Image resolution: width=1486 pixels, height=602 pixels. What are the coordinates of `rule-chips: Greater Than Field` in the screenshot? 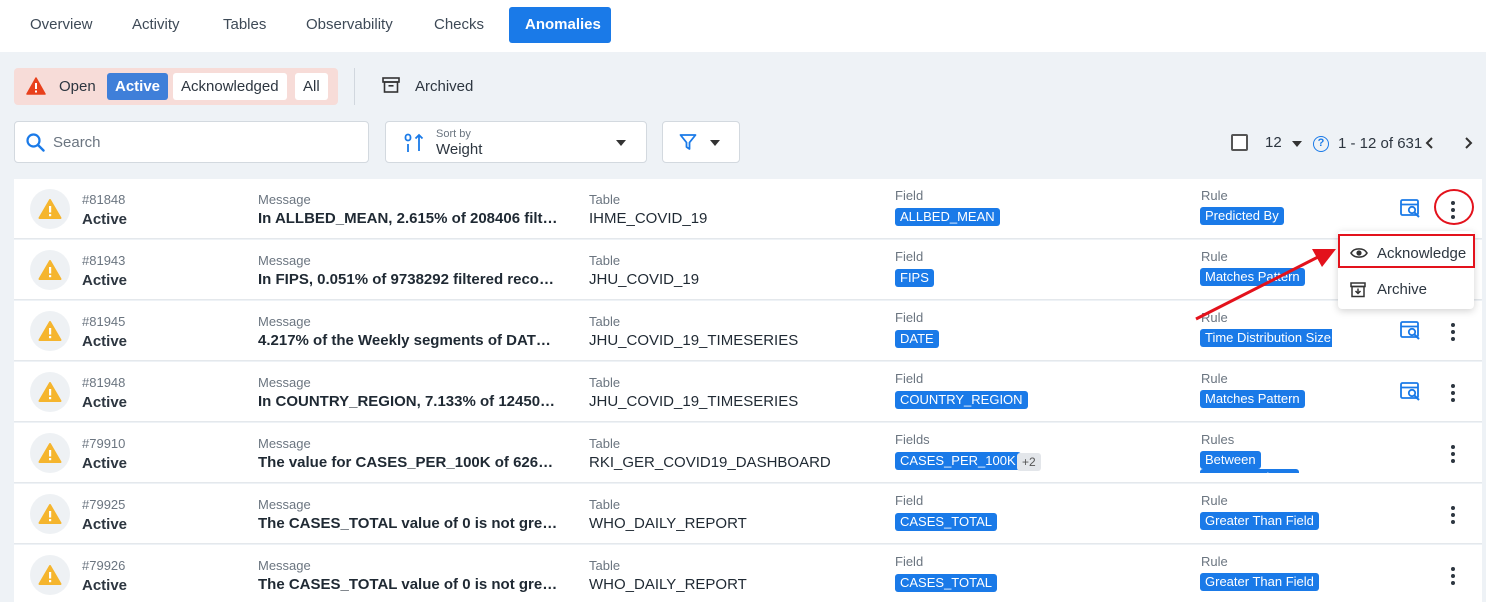 It's located at (1266, 584).